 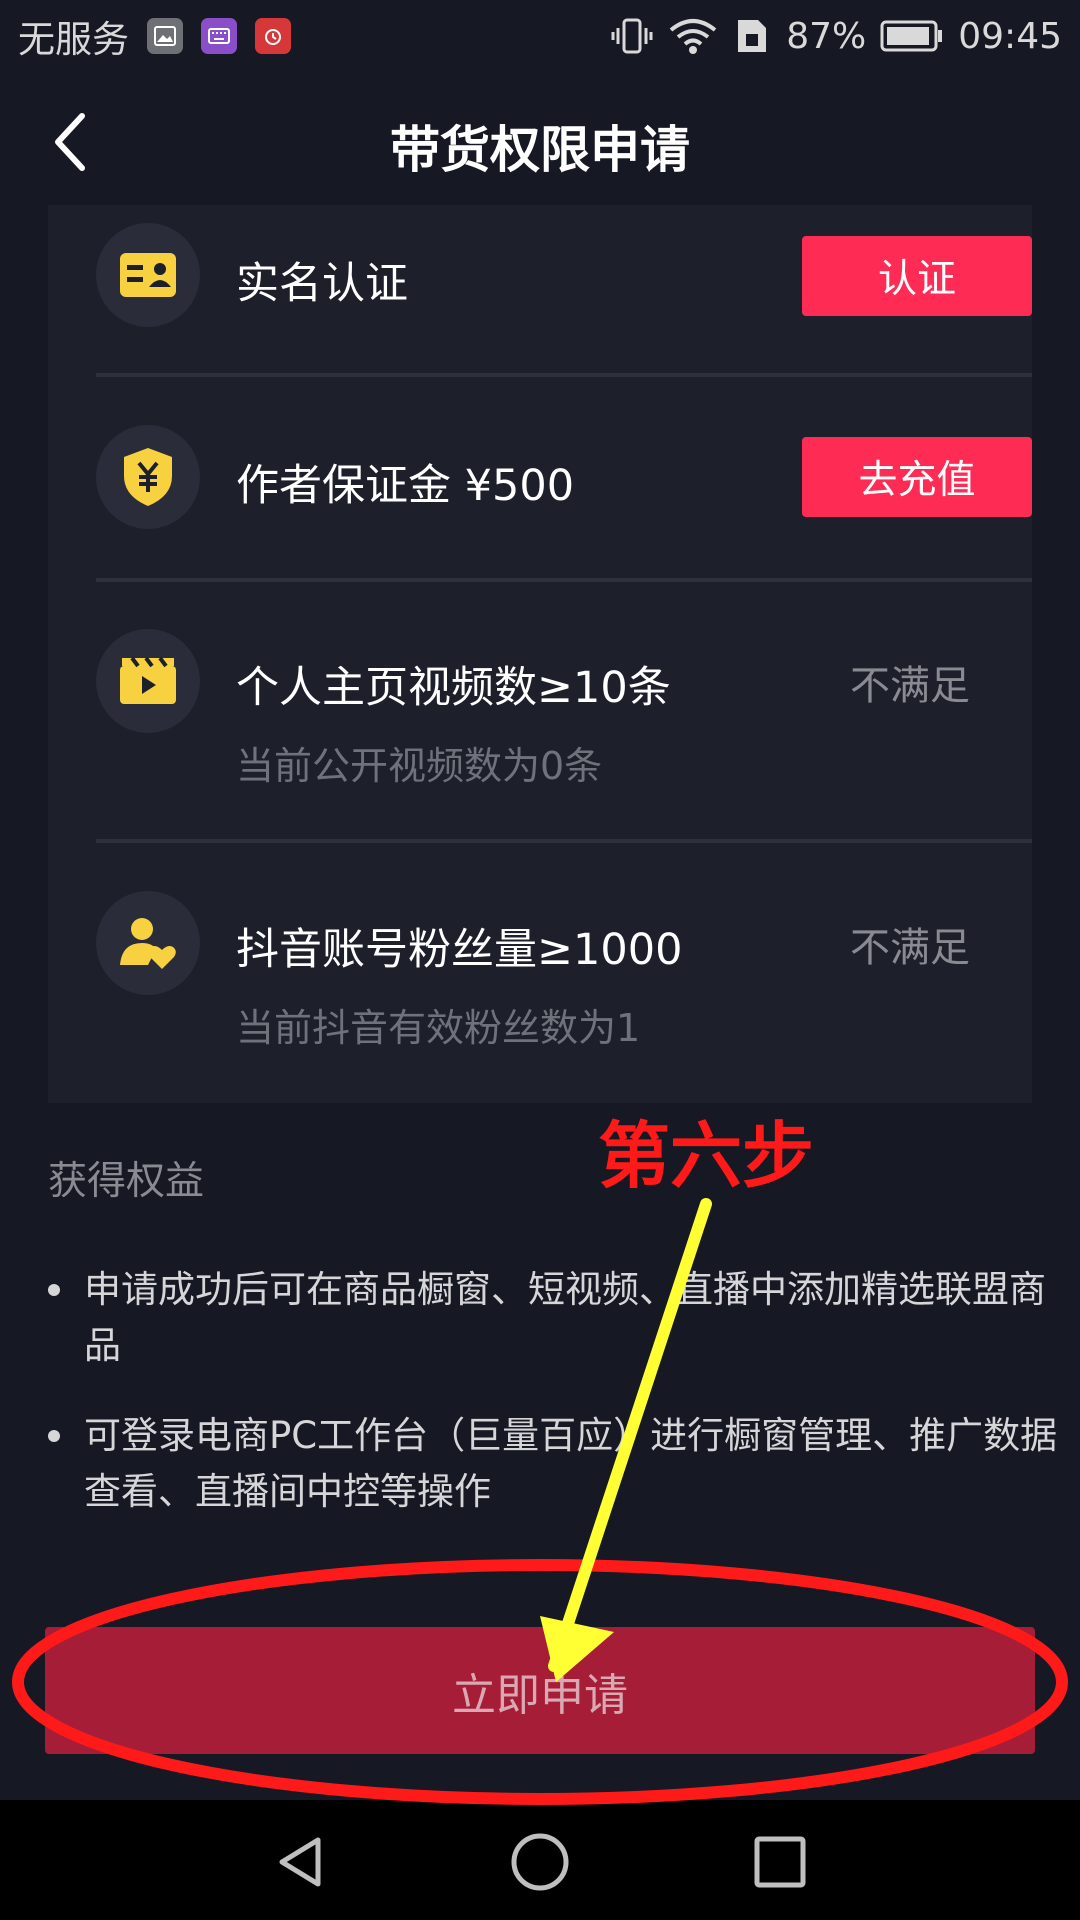 I want to click on recents-square-icon, so click(x=780, y=1862).